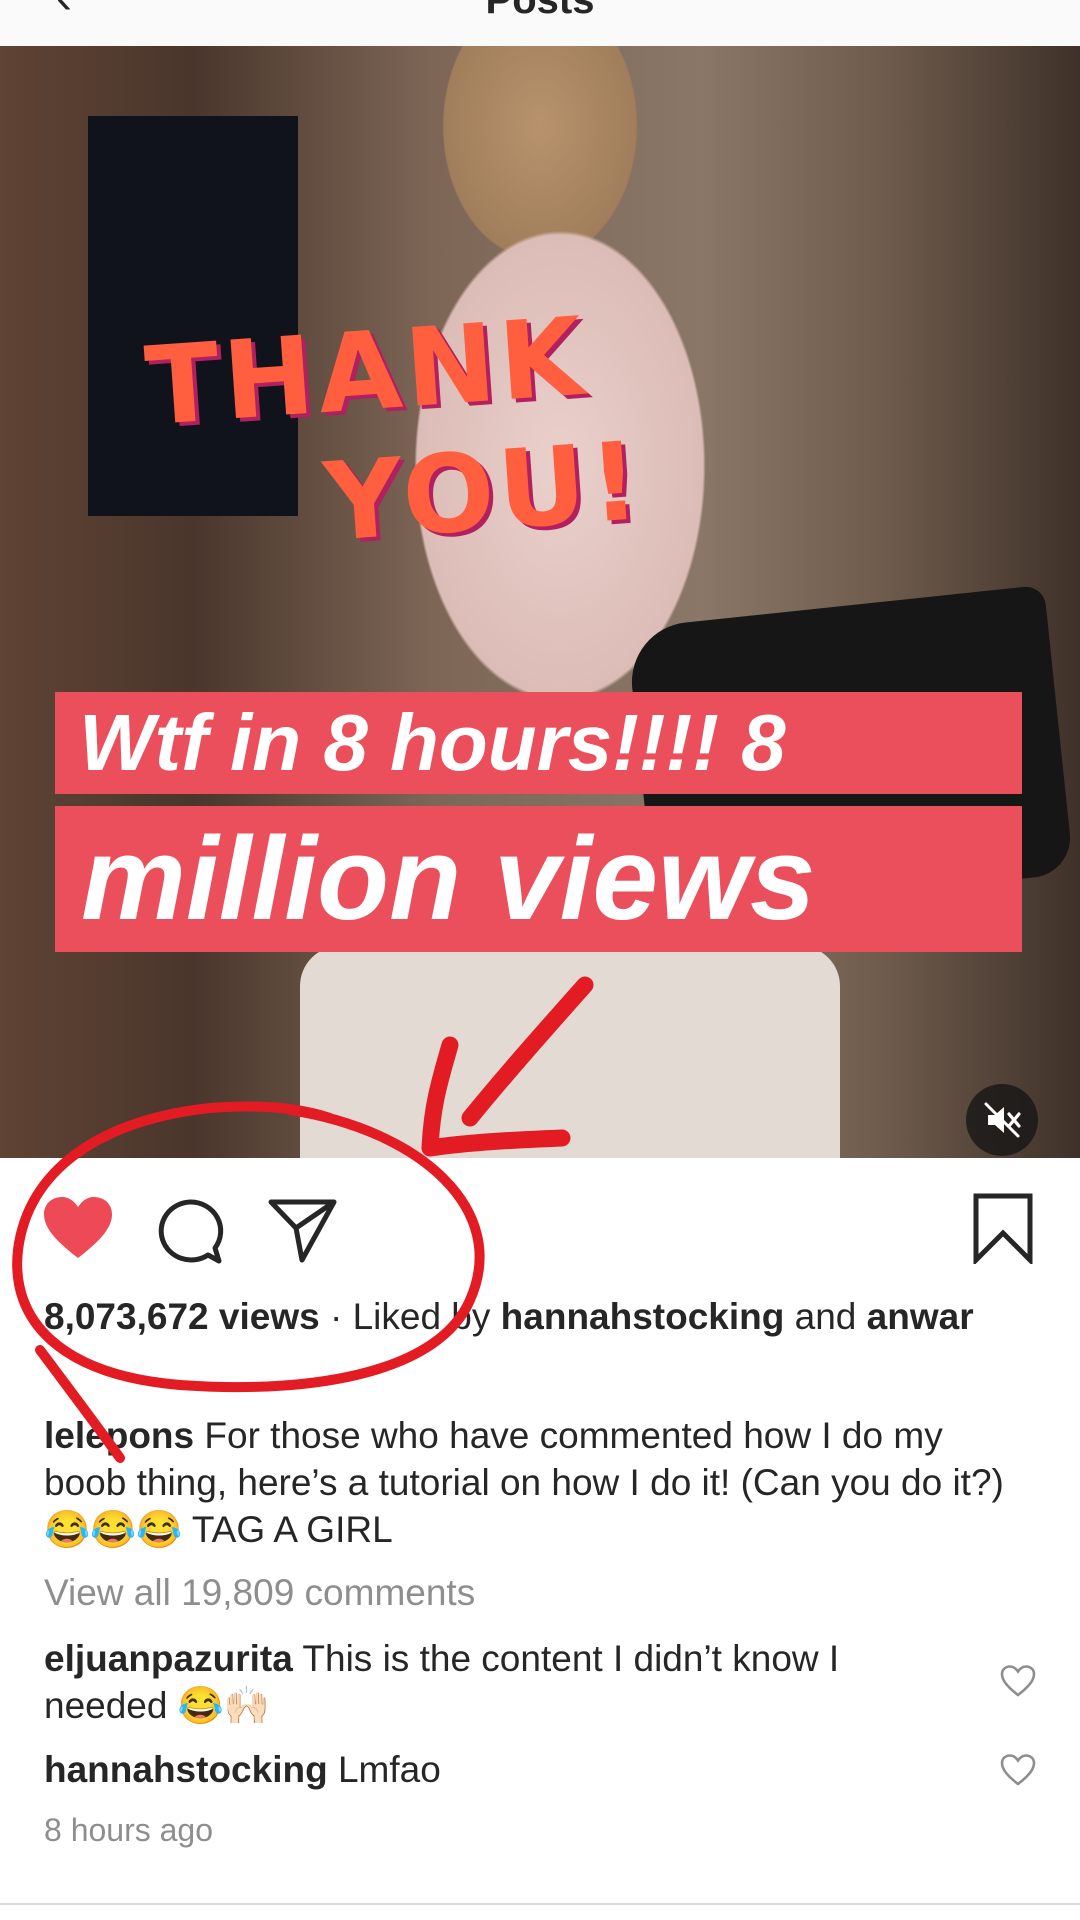 This screenshot has height=1920, width=1080. Describe the element at coordinates (825, 1316) in the screenshot. I see `and-label: and` at that location.